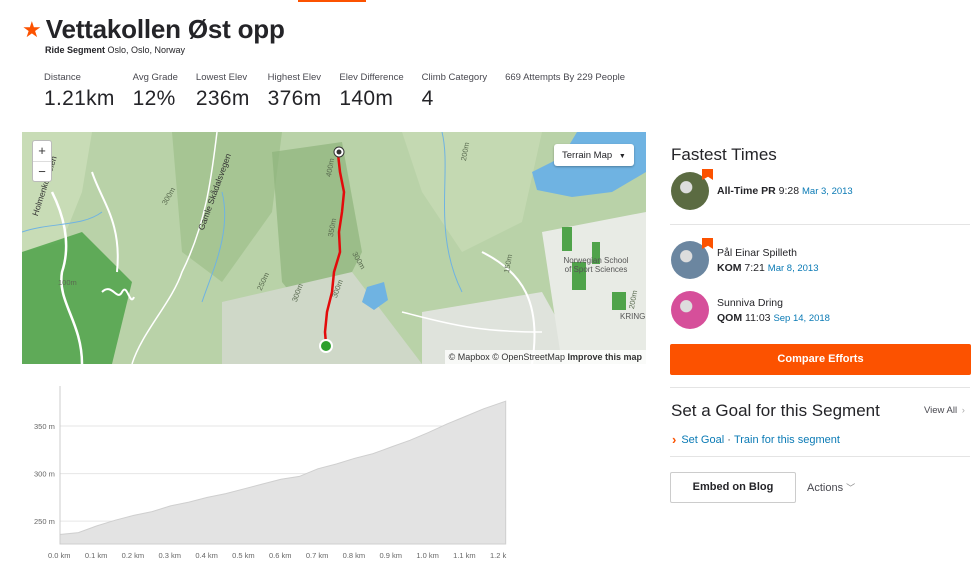 The width and height of the screenshot is (980, 562). I want to click on leaderboard-entry-kom: Pål Einar Spilleth KOM 7:21 Mar 8, 2013, so click(744, 258).